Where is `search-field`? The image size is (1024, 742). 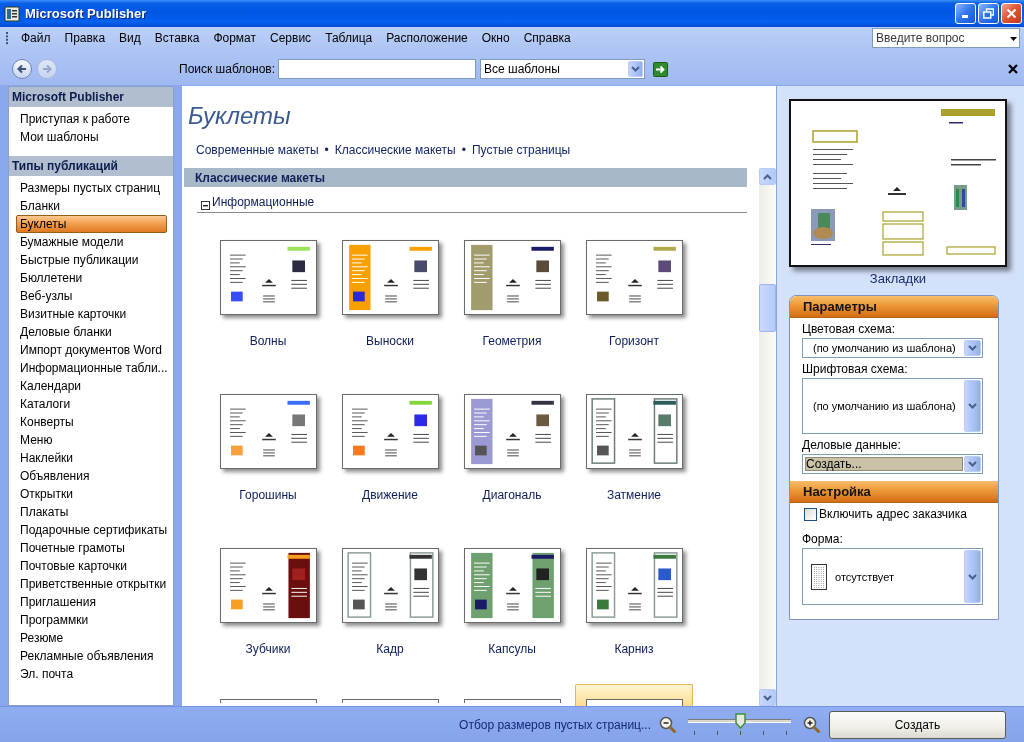
search-field is located at coordinates (377, 69).